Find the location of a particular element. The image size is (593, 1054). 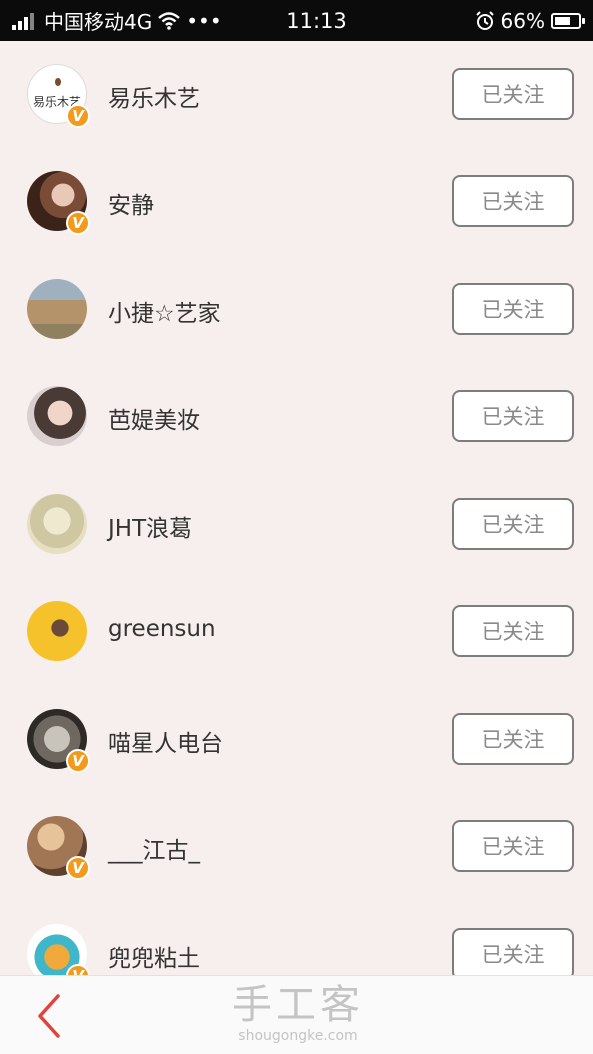

signal-icon is located at coordinates (23, 21).